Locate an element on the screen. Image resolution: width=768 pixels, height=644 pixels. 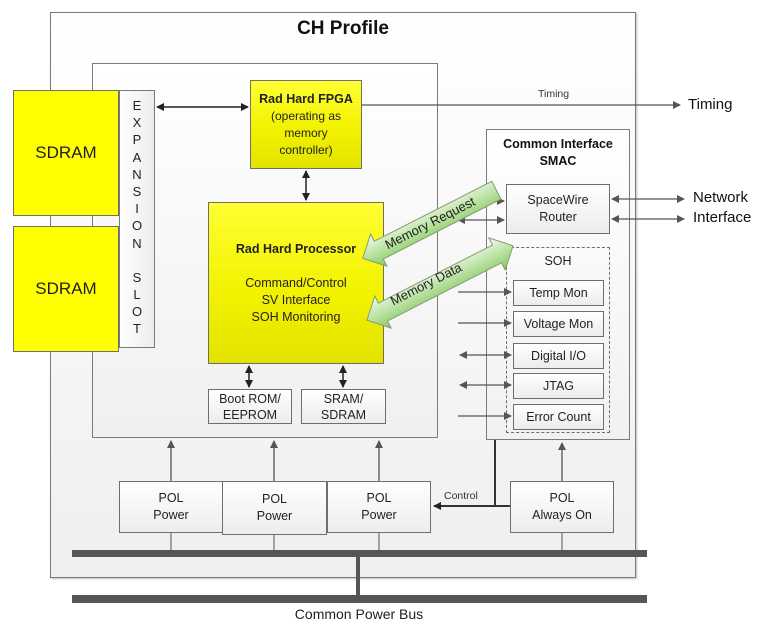
common-power-bus is located at coordinates (359, 599).